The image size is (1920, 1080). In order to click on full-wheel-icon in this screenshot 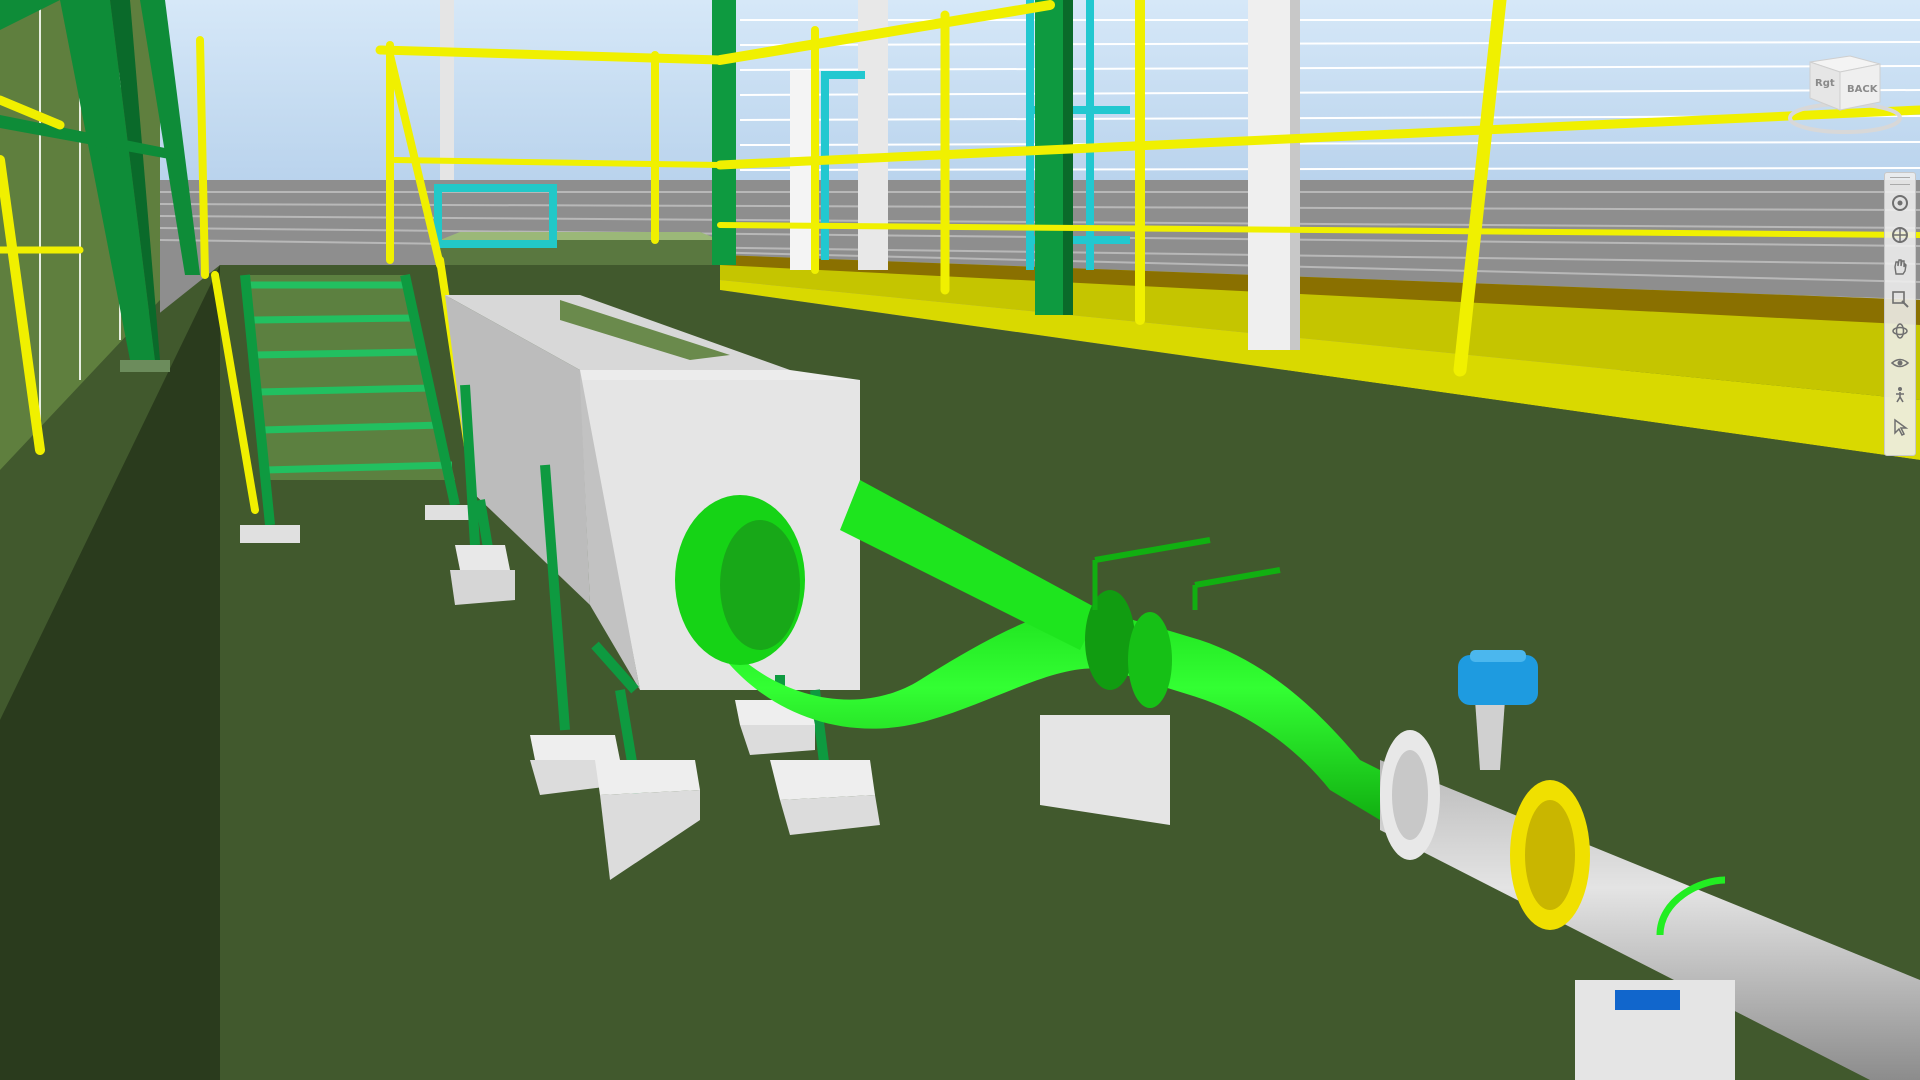, I will do `click(1900, 235)`.